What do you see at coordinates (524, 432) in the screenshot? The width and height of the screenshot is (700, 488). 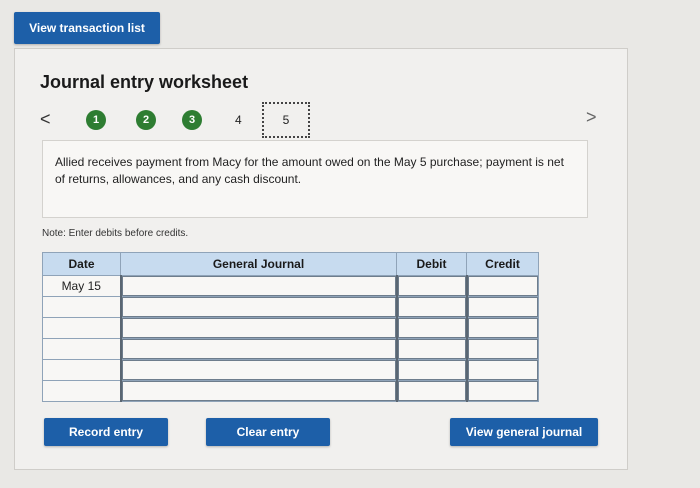 I see `view-general-journal-button: View general journal` at bounding box center [524, 432].